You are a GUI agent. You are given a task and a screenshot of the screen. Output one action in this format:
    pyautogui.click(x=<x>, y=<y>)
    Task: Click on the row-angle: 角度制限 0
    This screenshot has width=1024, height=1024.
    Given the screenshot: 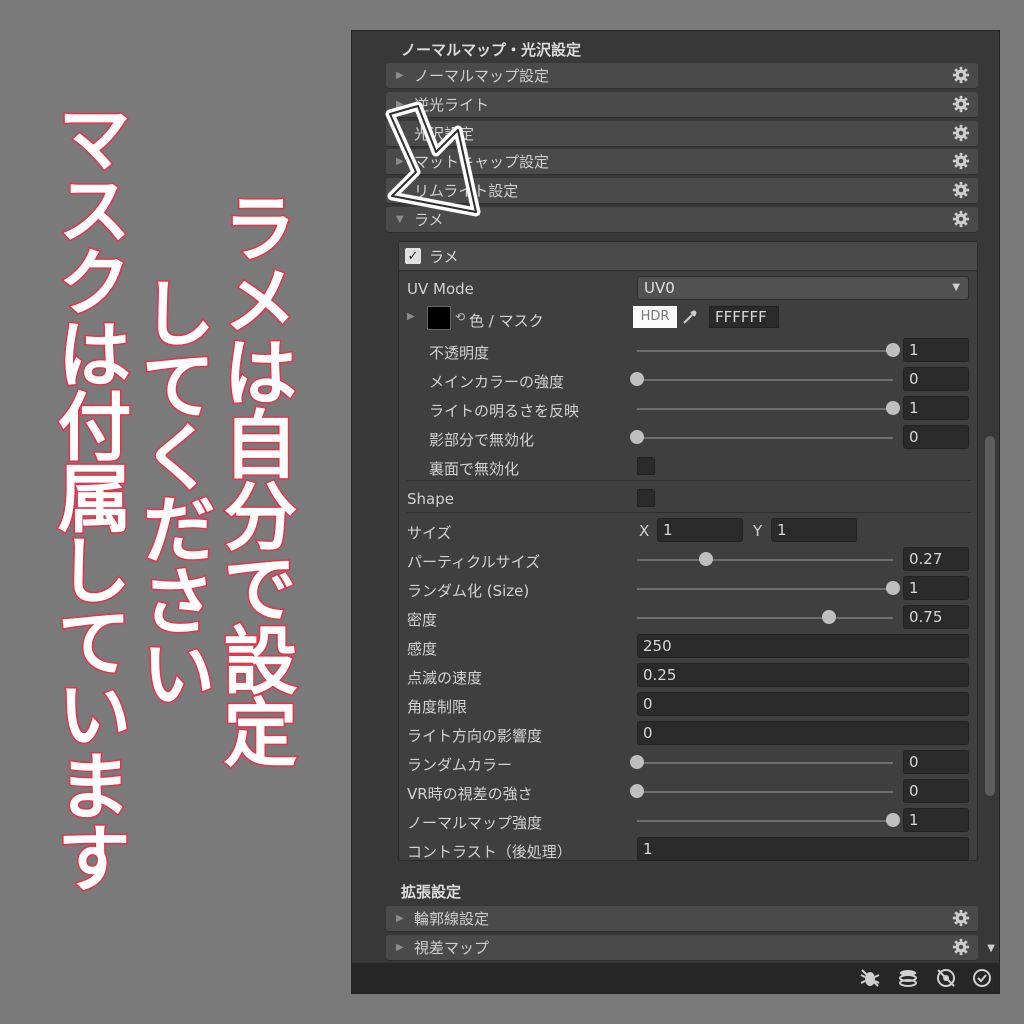 What is the action you would take?
    pyautogui.click(x=689, y=705)
    